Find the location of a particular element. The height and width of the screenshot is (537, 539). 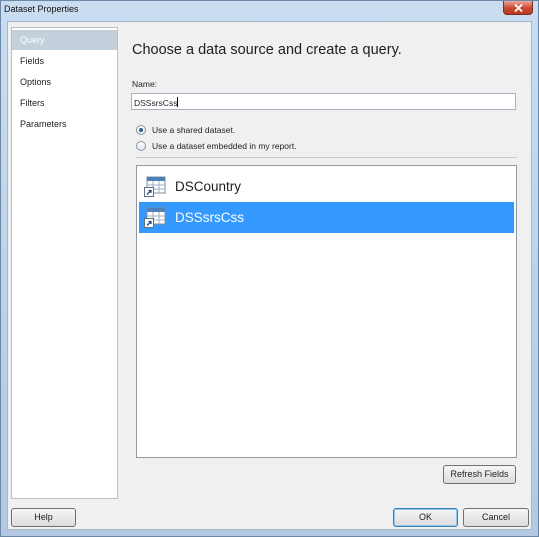

text-caret is located at coordinates (178, 102).